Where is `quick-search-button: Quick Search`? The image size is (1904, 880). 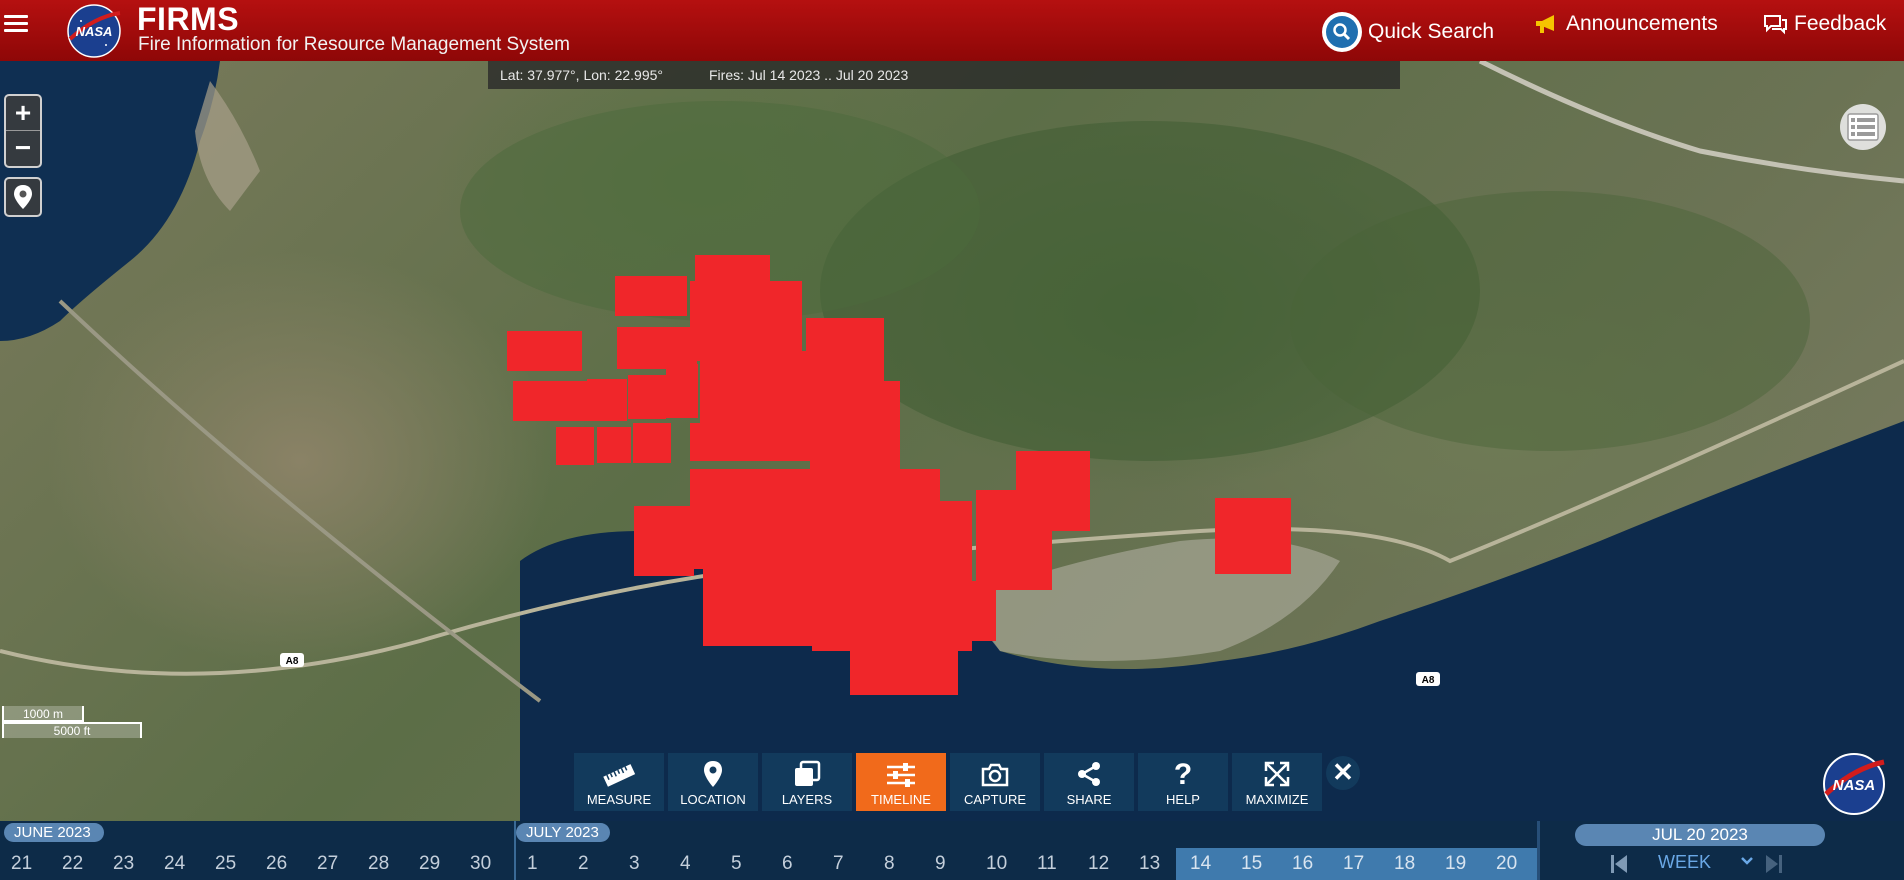 quick-search-button: Quick Search is located at coordinates (1408, 32).